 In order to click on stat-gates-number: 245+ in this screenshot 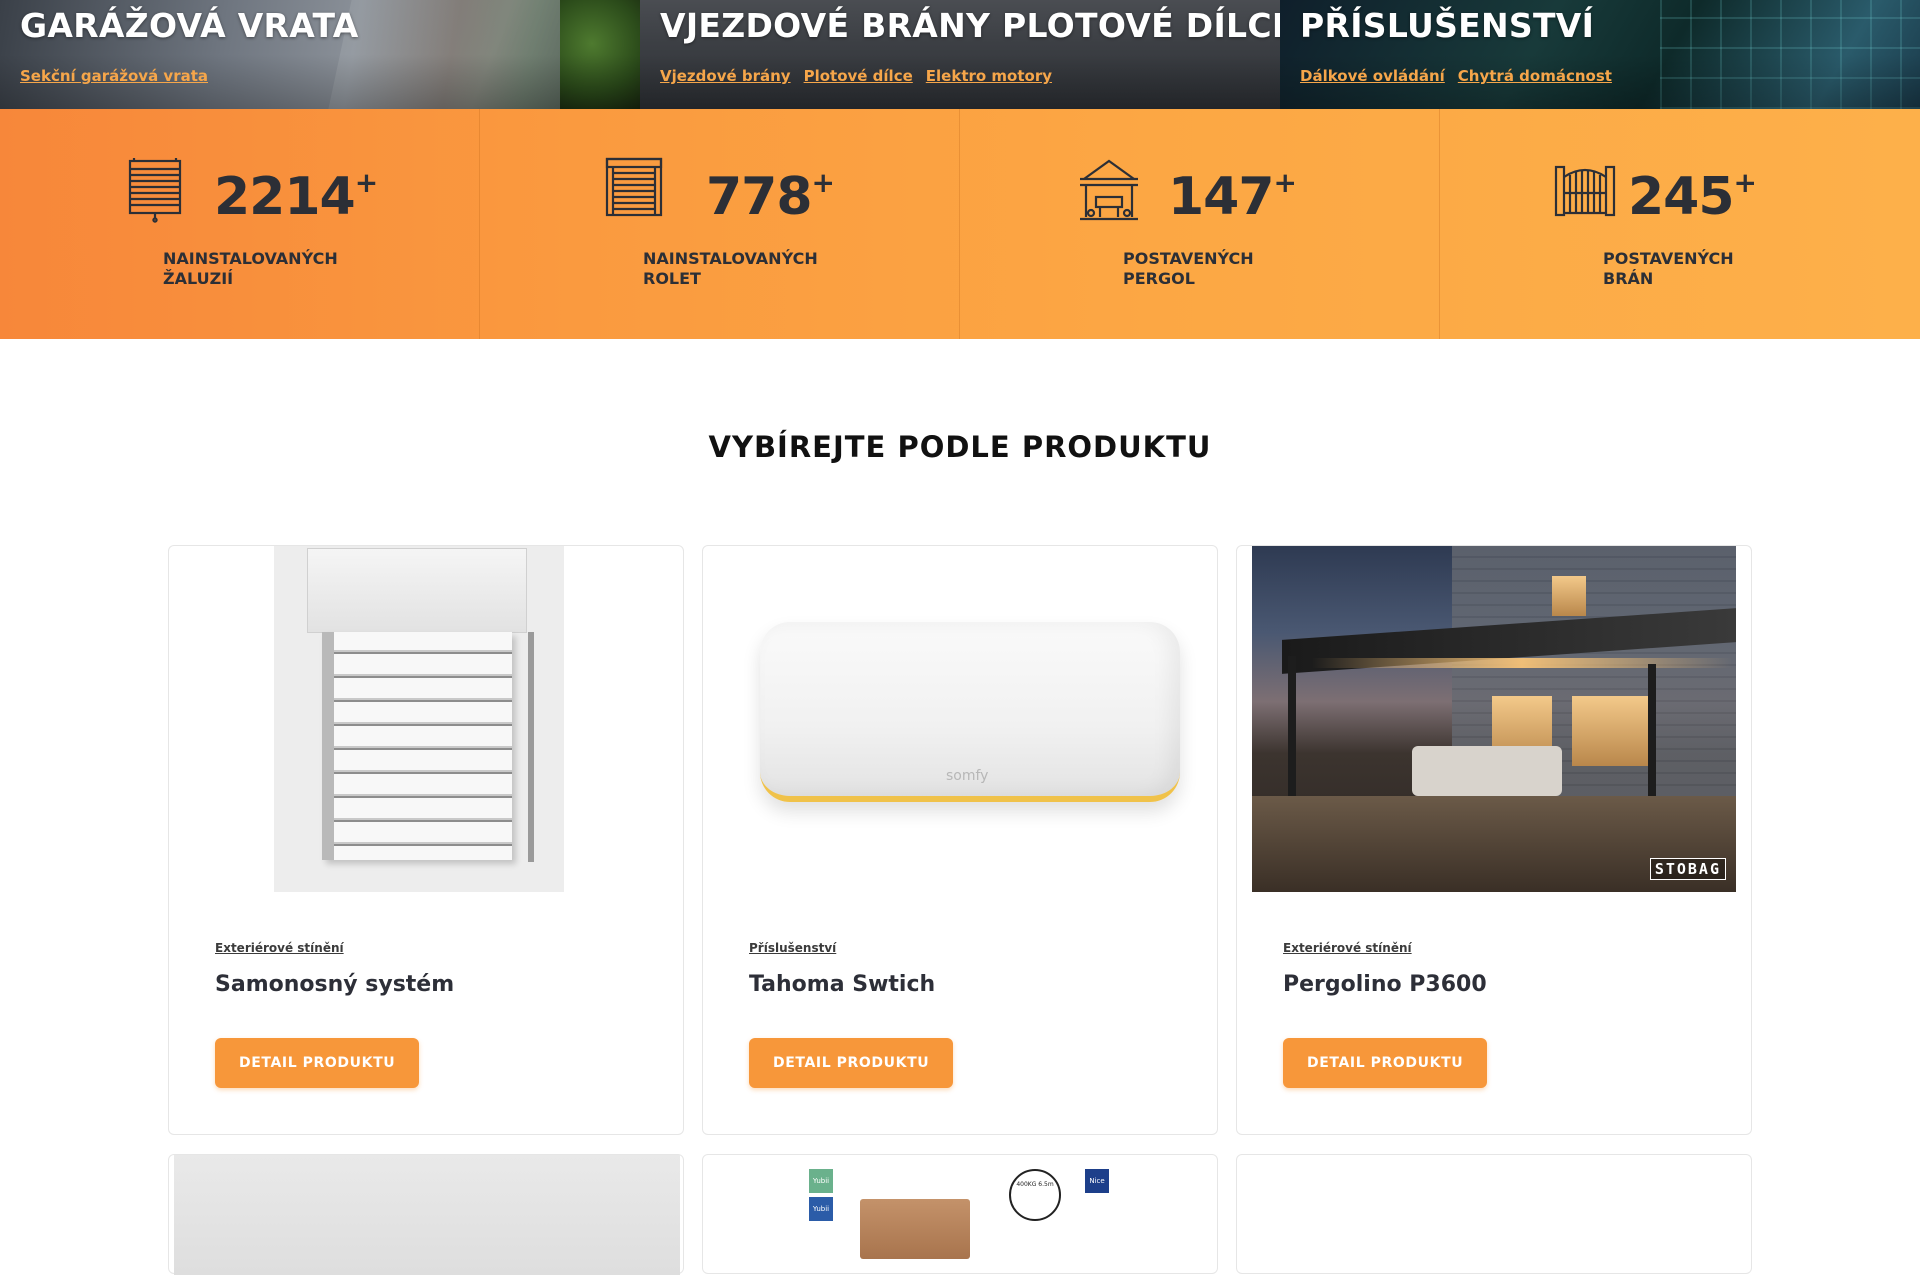, I will do `click(1692, 196)`.